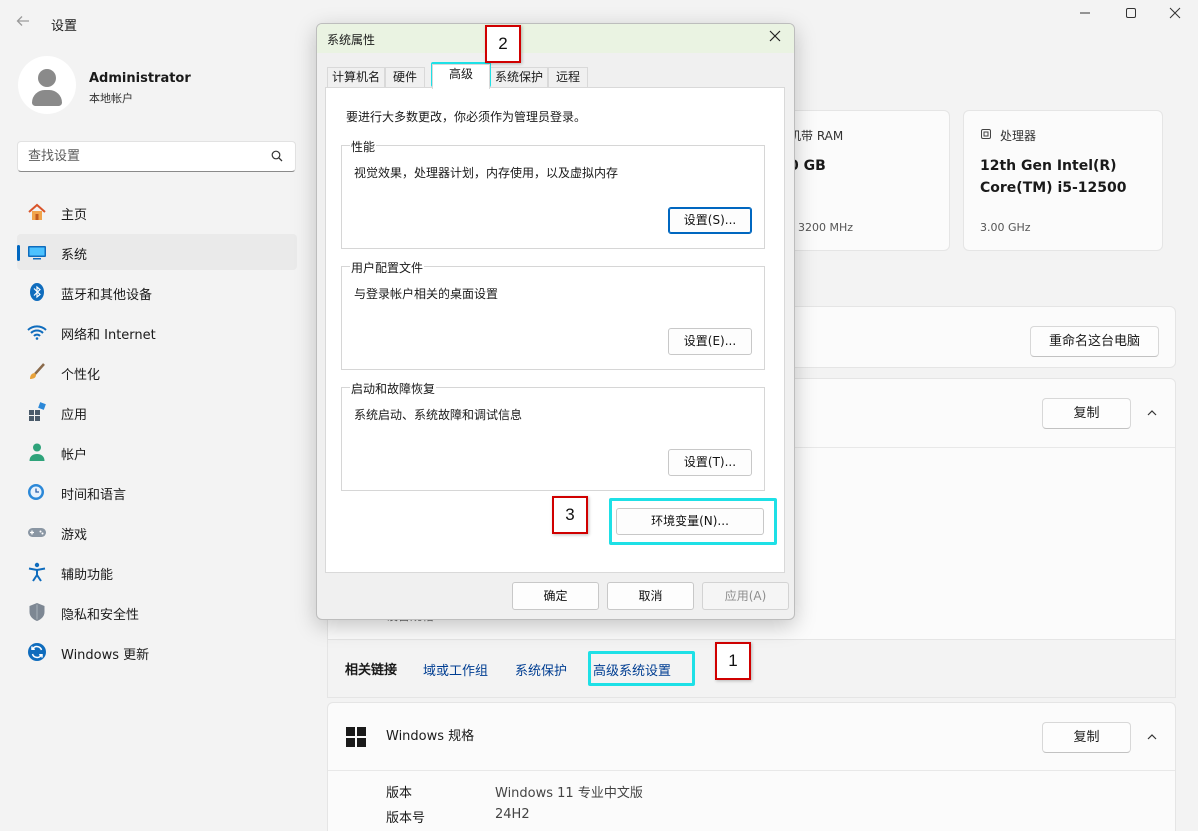 This screenshot has height=831, width=1198. What do you see at coordinates (570, 515) in the screenshot?
I see `step-marker-3: 3` at bounding box center [570, 515].